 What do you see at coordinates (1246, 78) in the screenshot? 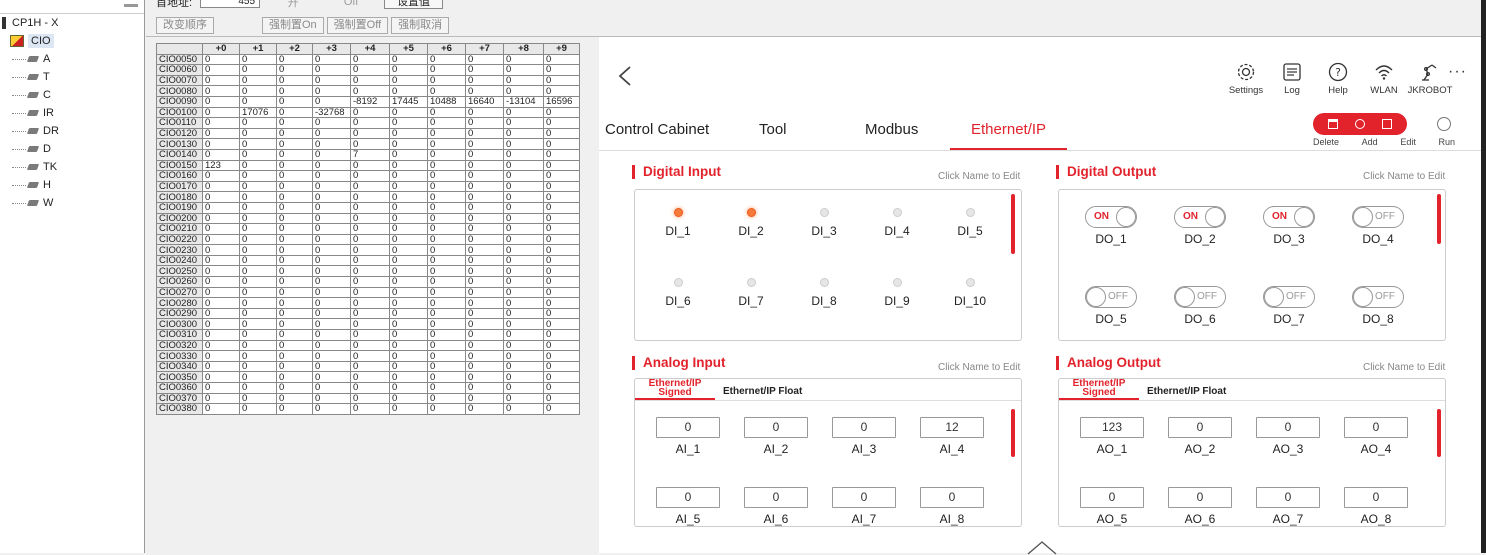
I see `settings-button: Settings` at bounding box center [1246, 78].